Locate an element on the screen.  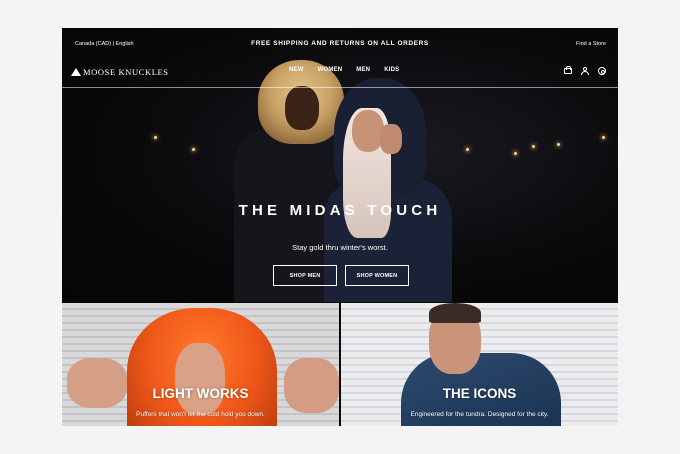
user-icon is located at coordinates (585, 71).